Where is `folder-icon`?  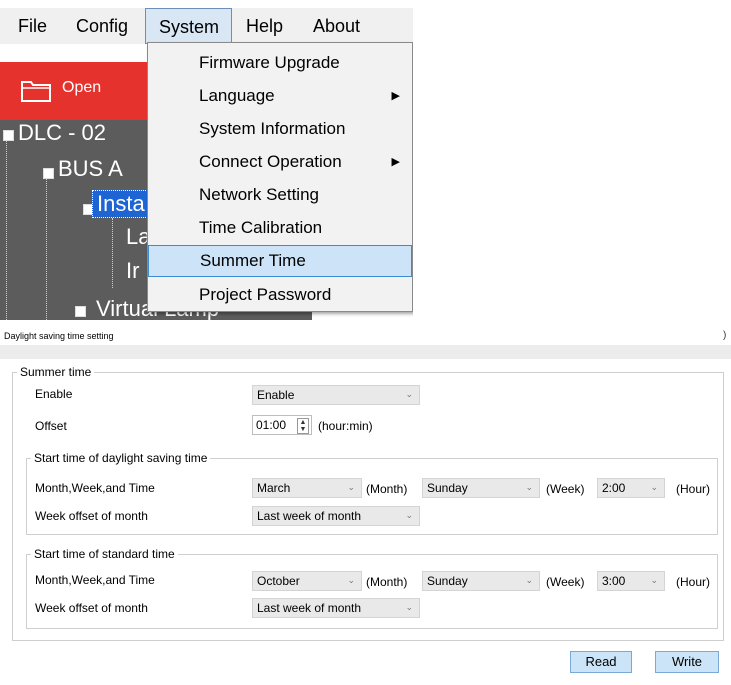 folder-icon is located at coordinates (36, 91).